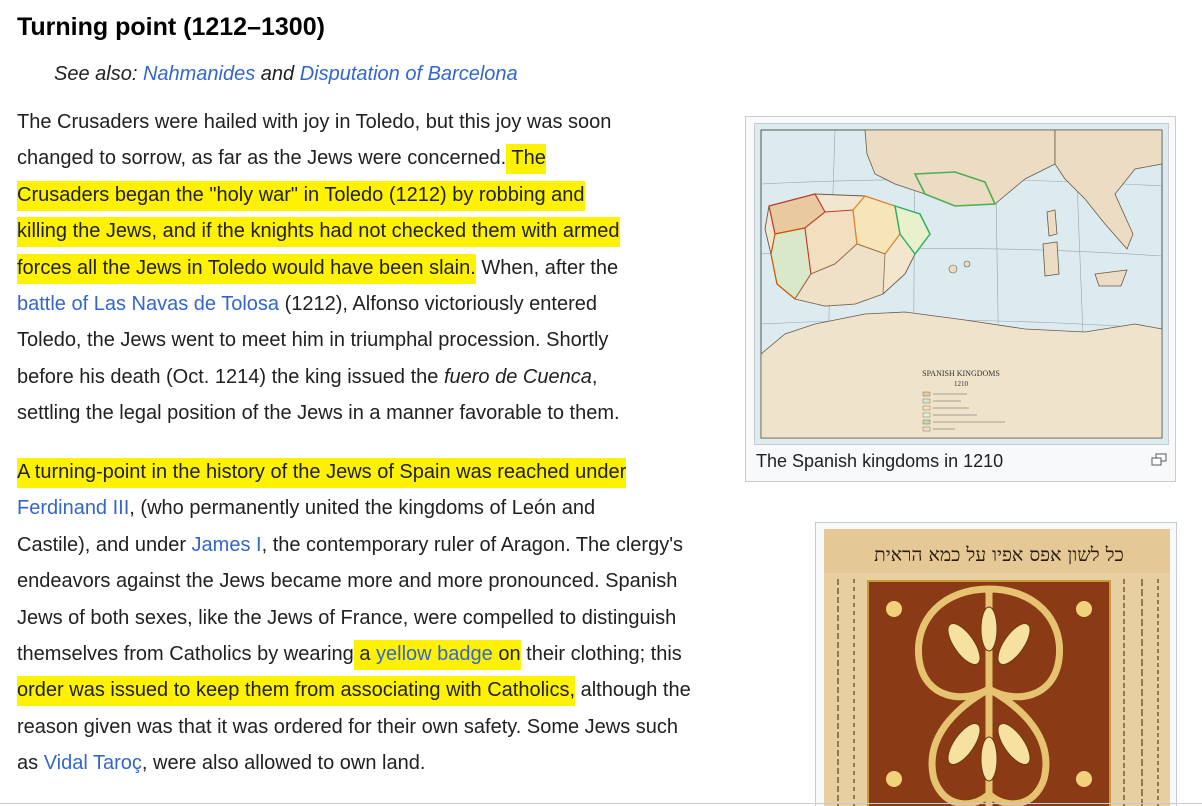 The width and height of the screenshot is (1202, 806). I want to click on link-yellow-badge: yellow badge, so click(434, 654).